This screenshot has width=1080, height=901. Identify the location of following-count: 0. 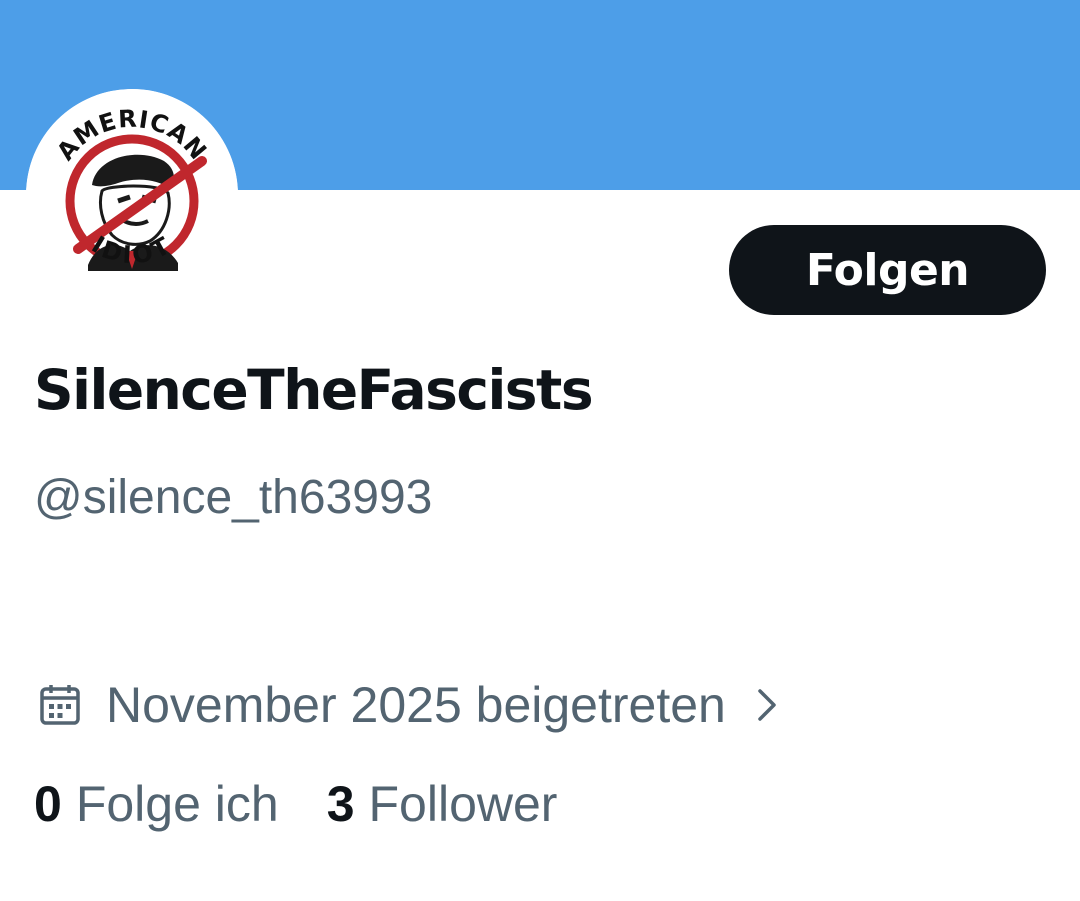
(48, 804).